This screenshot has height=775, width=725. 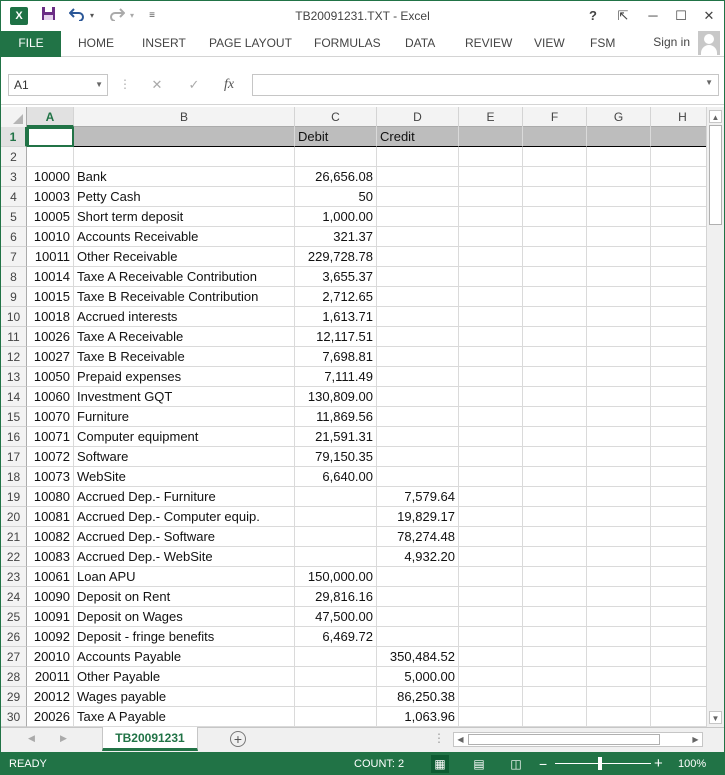 I want to click on sign-in-link: Sign in, so click(x=671, y=42).